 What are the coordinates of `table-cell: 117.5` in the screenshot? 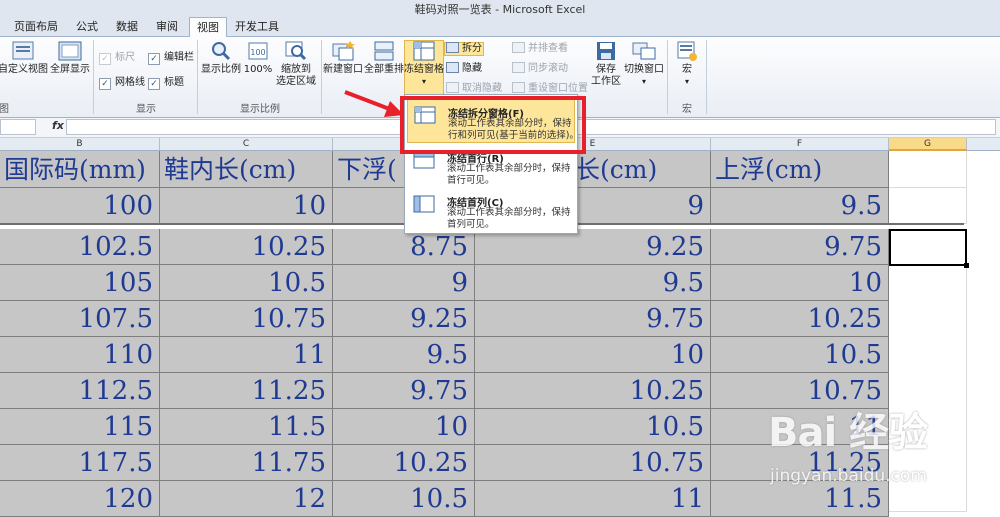 It's located at (80, 463).